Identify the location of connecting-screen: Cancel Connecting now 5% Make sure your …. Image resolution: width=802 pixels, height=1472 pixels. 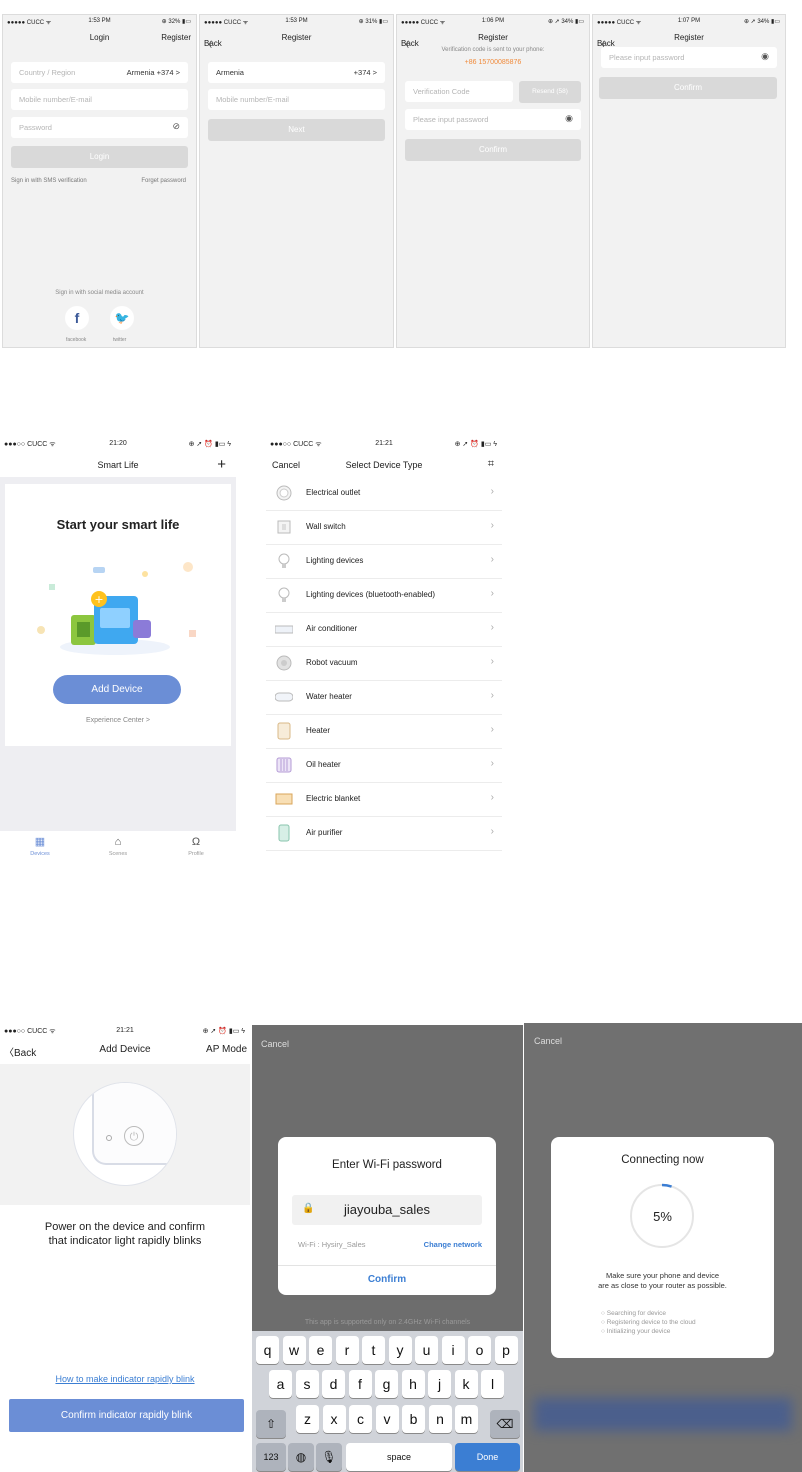
(663, 1247).